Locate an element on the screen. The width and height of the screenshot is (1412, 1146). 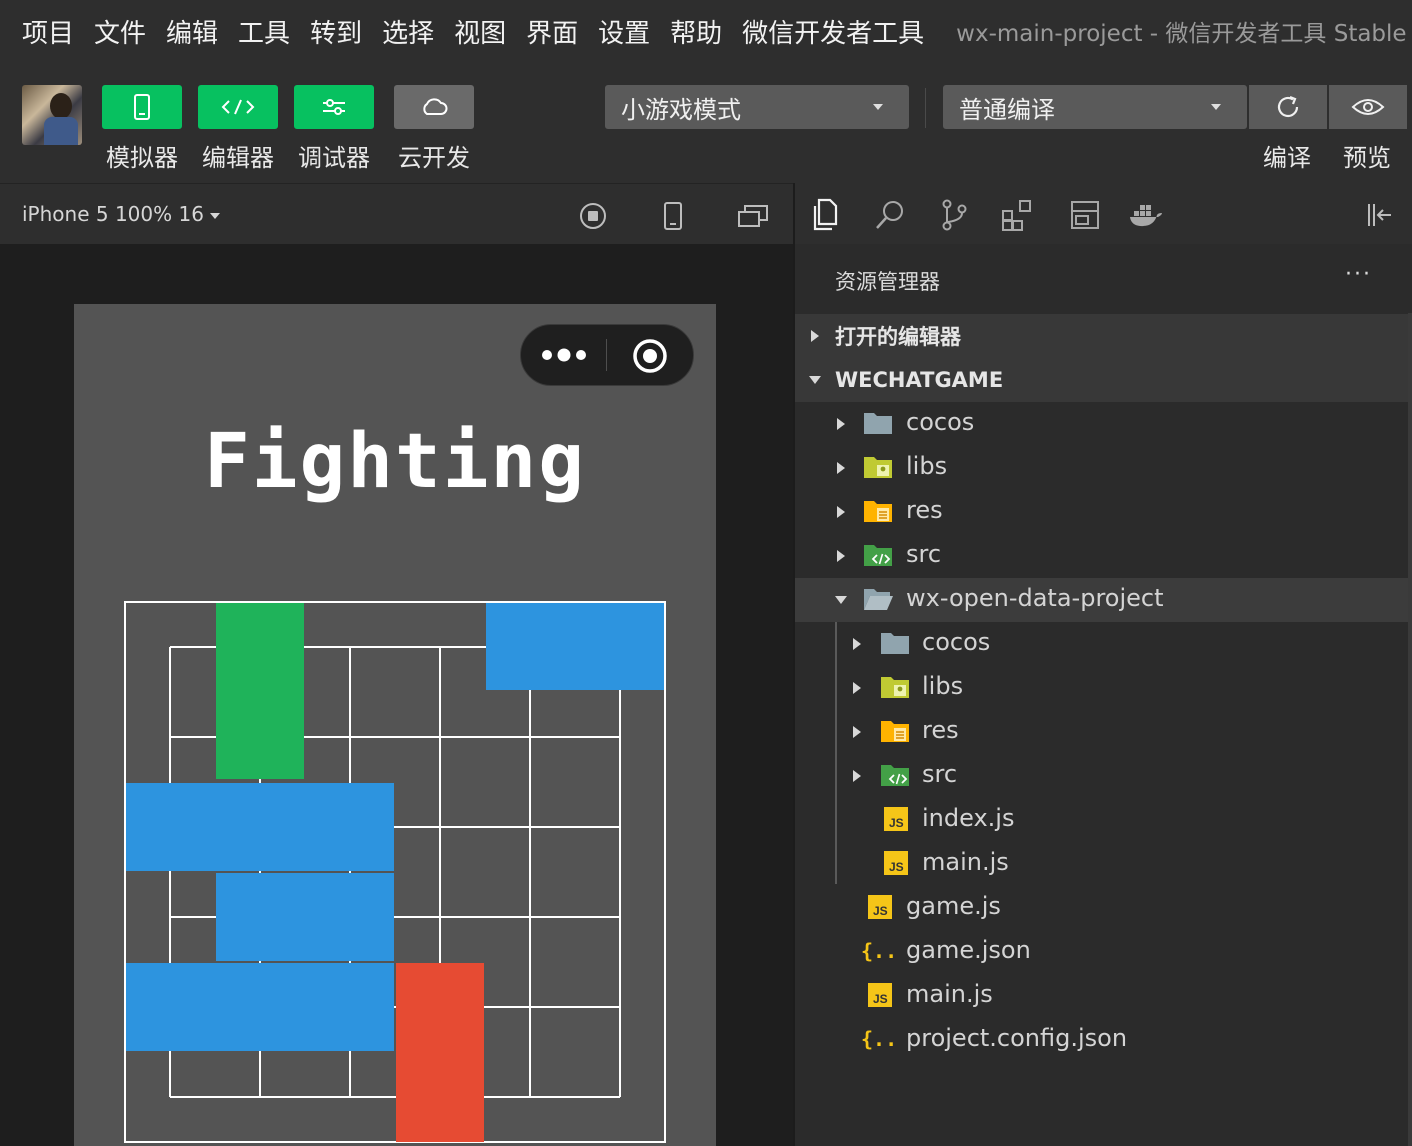
debugger-button is located at coordinates (334, 107).